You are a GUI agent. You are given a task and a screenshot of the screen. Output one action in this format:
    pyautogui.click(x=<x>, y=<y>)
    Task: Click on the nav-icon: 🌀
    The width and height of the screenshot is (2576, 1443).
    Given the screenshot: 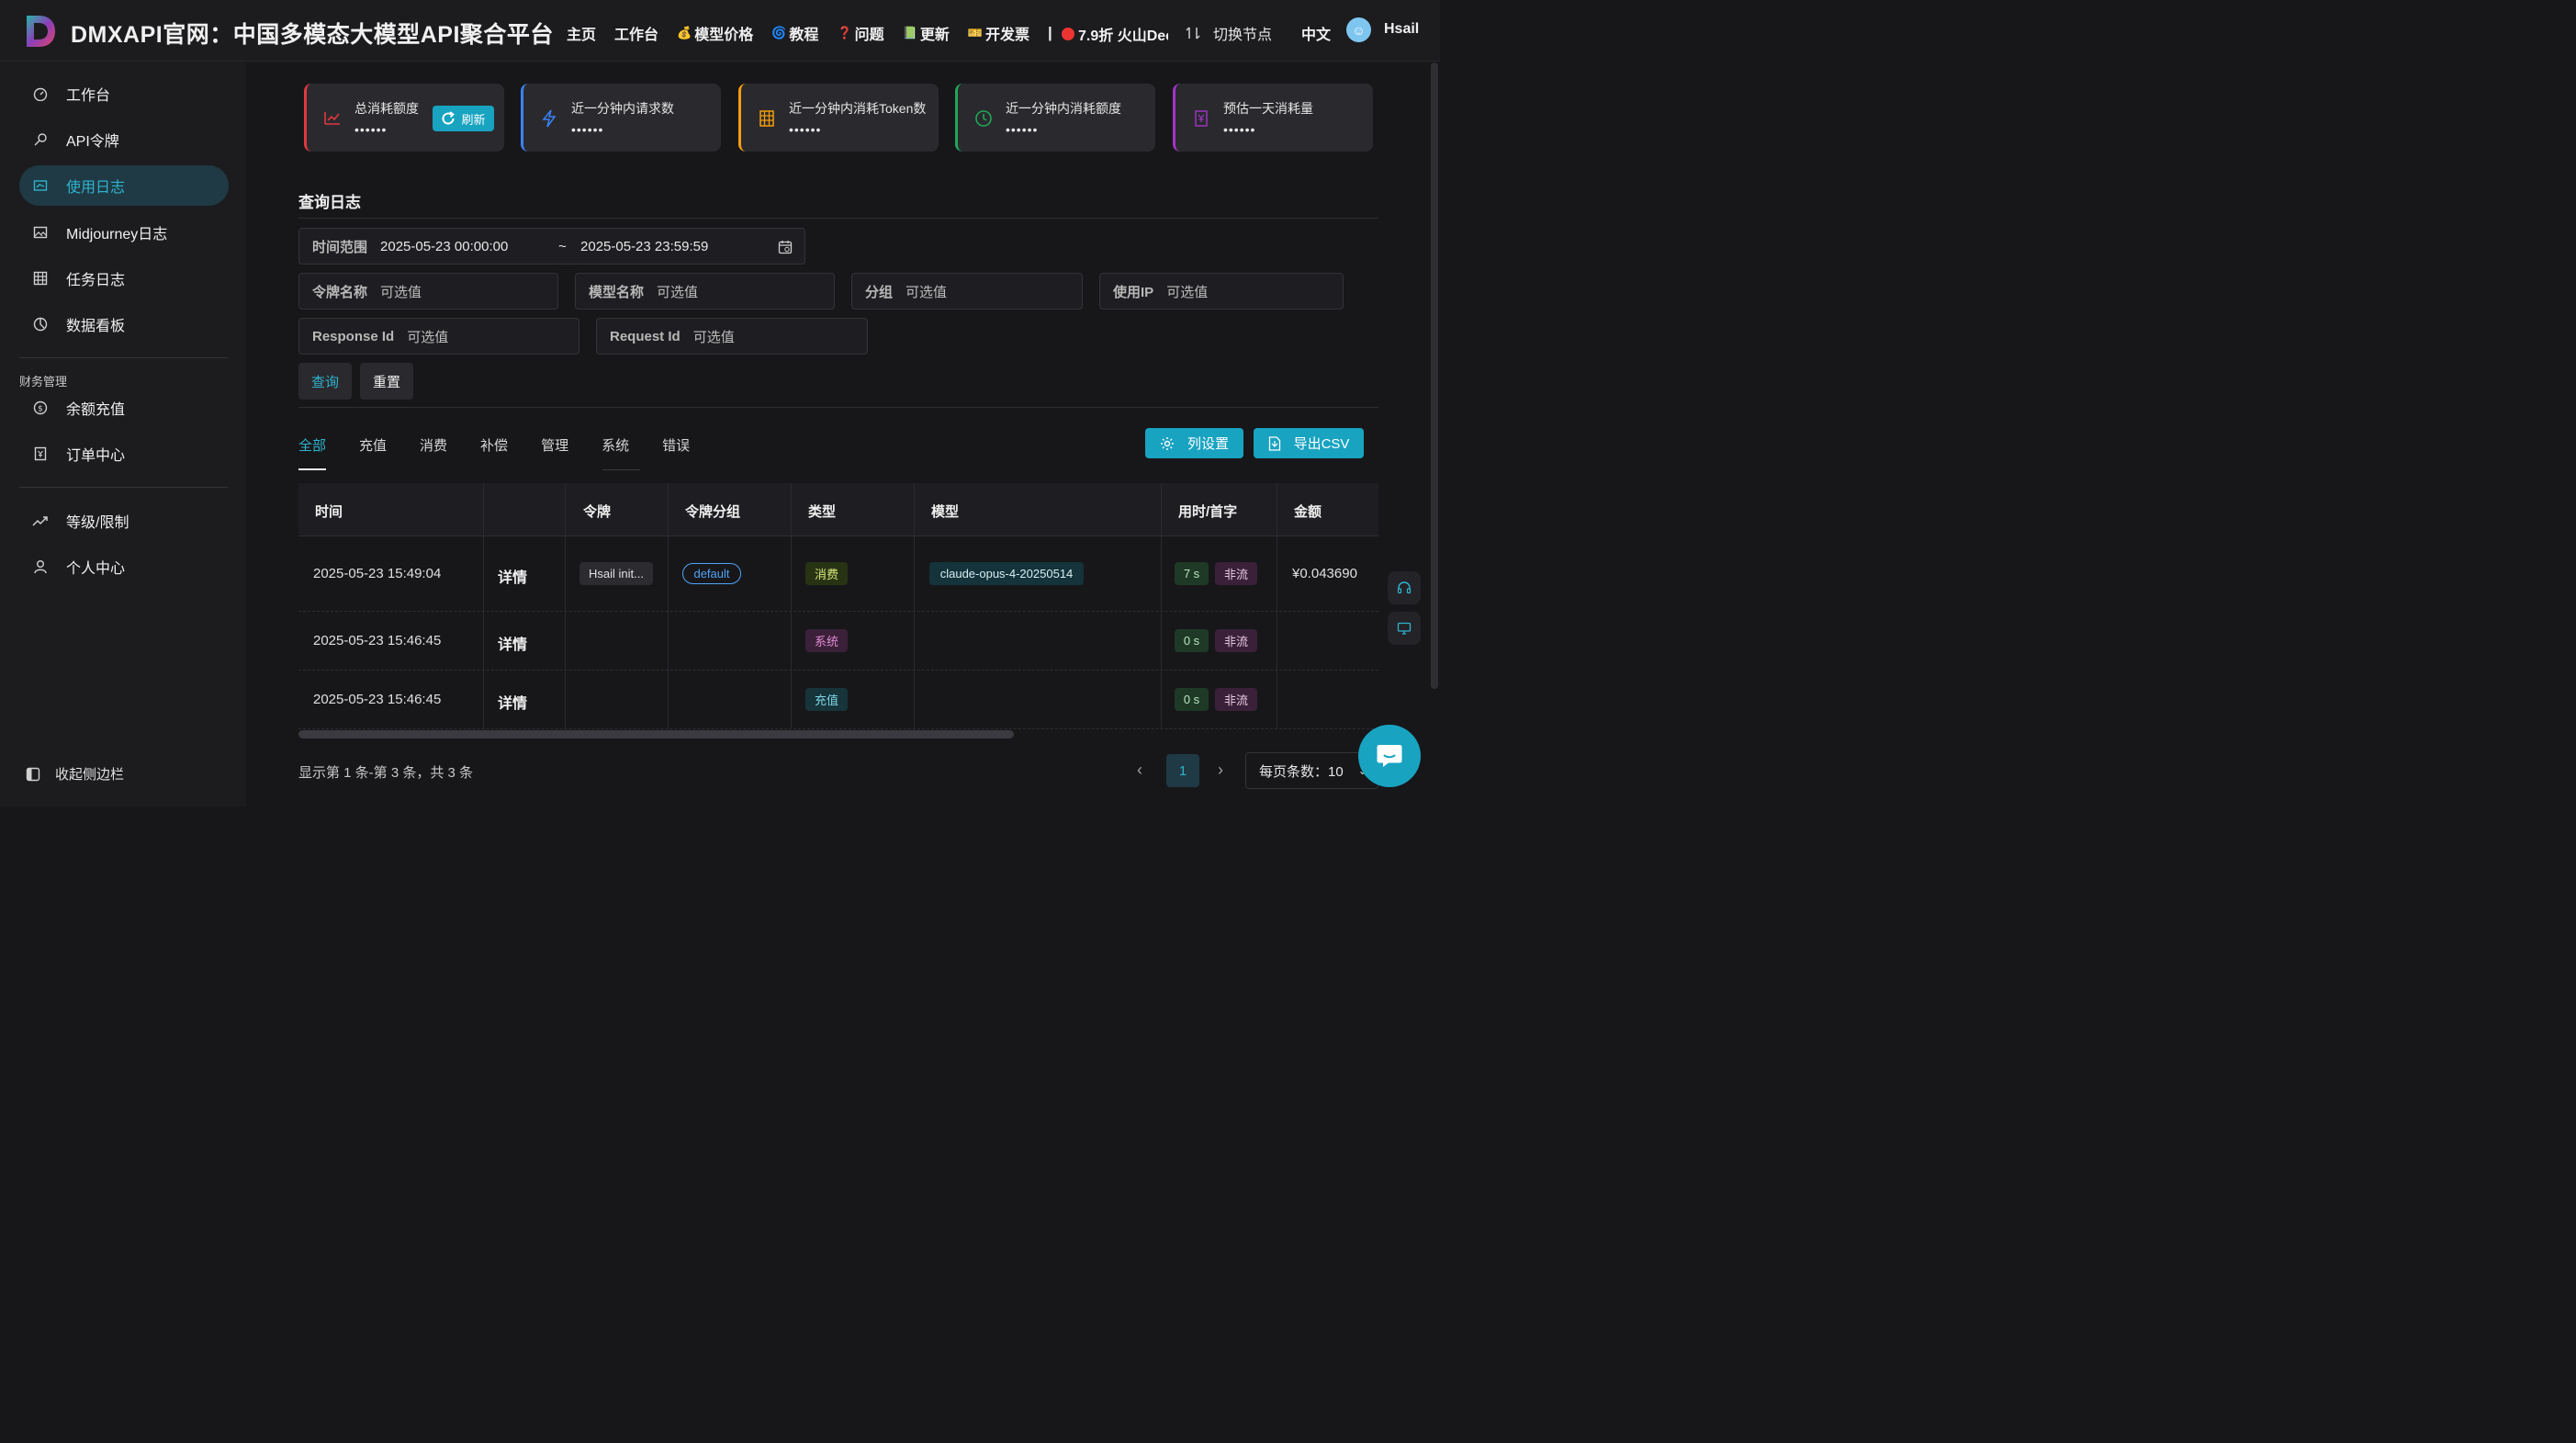 What is the action you would take?
    pyautogui.click(x=779, y=32)
    